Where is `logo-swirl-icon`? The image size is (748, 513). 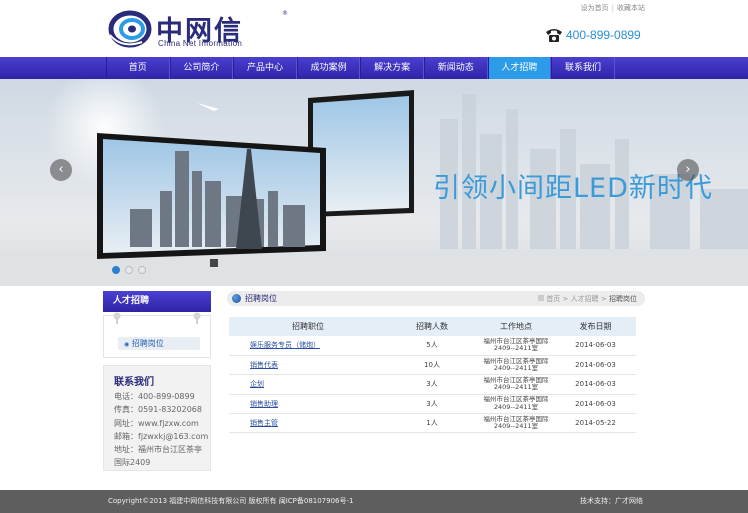 logo-swirl-icon is located at coordinates (130, 29).